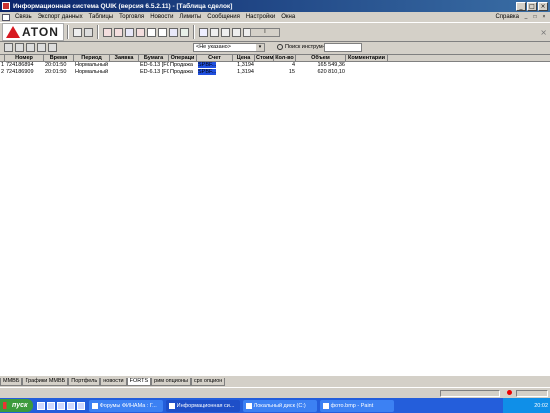  Describe the element at coordinates (45, 382) in the screenshot. I see `tab-micex-charts: Графики ММВБ` at that location.